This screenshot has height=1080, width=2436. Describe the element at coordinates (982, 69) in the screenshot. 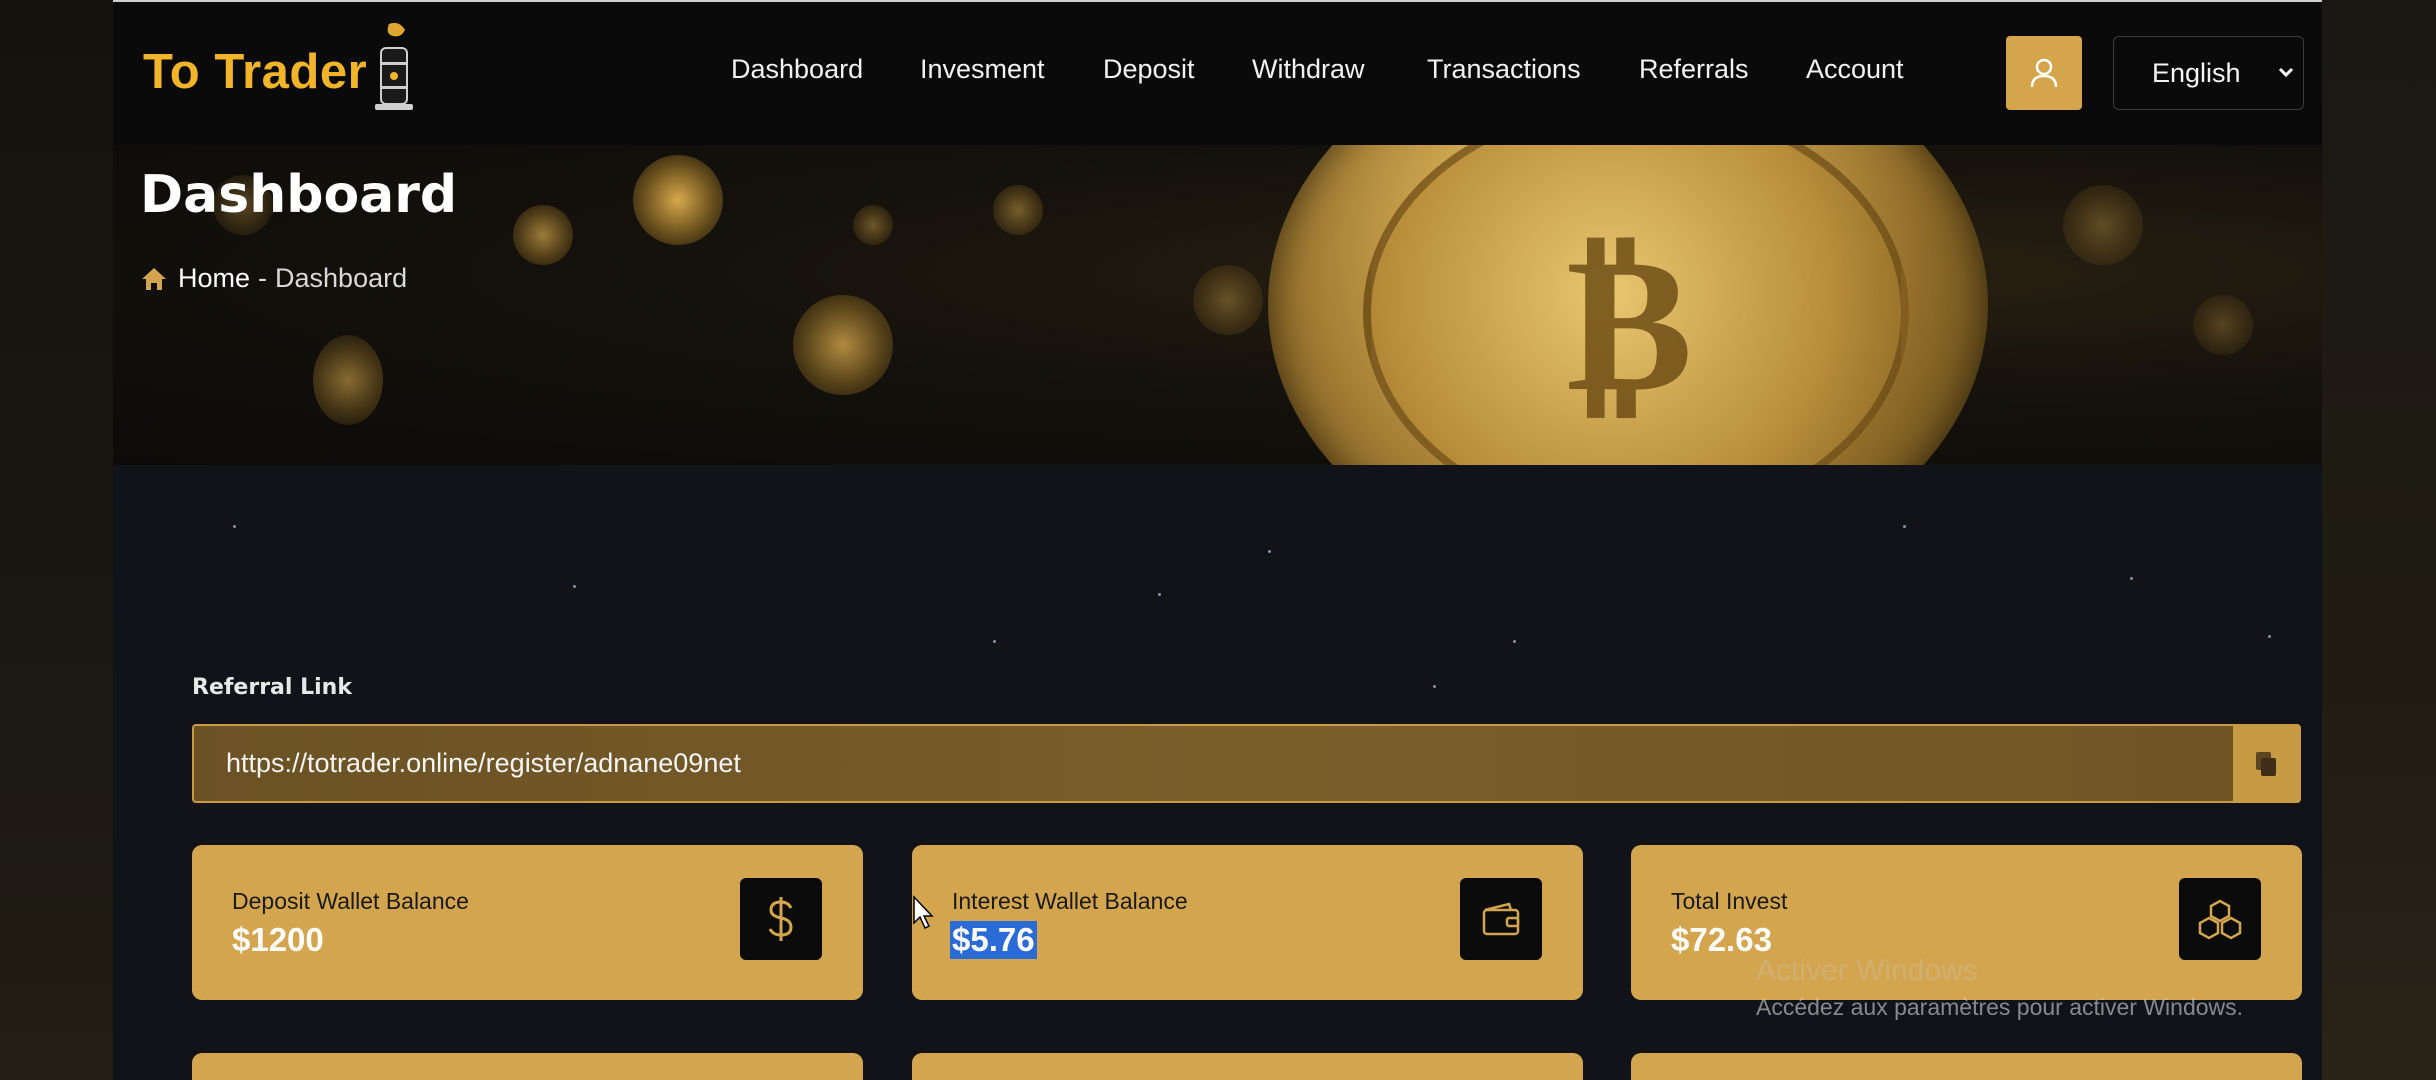

I see `nav-invesment: Invesment` at that location.